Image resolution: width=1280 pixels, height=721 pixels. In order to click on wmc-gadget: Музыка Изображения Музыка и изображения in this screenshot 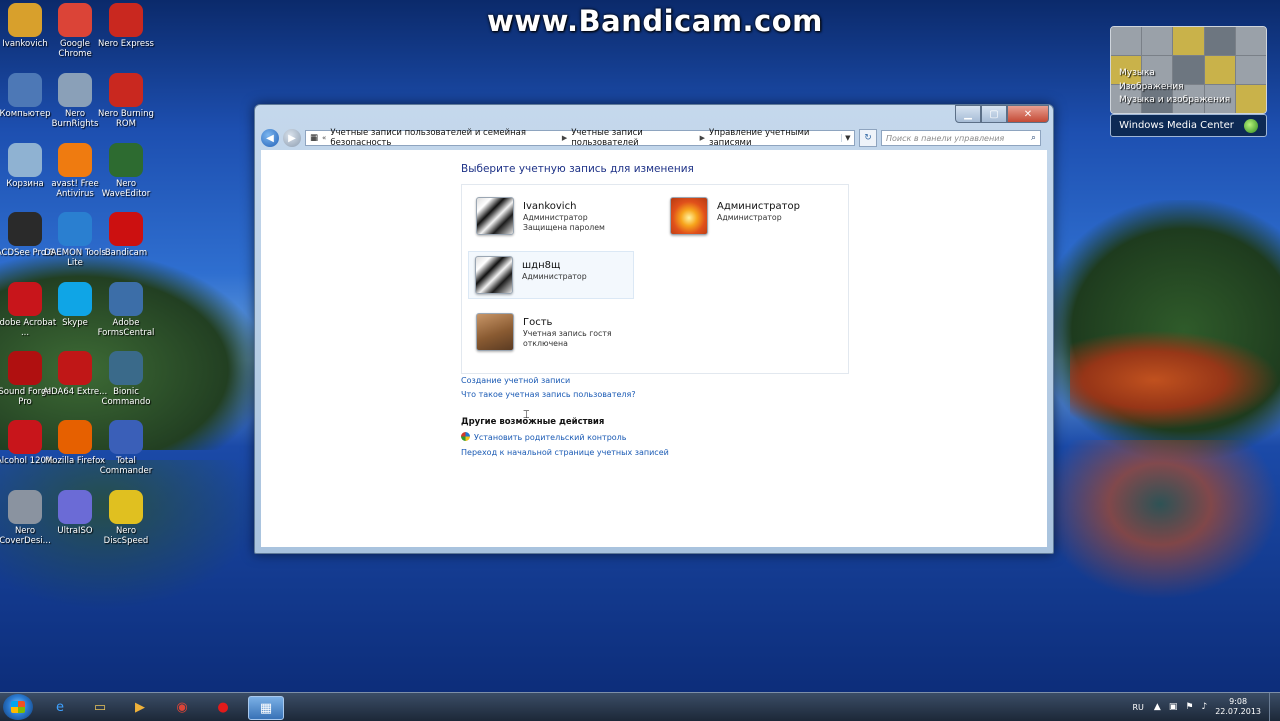, I will do `click(1188, 70)`.